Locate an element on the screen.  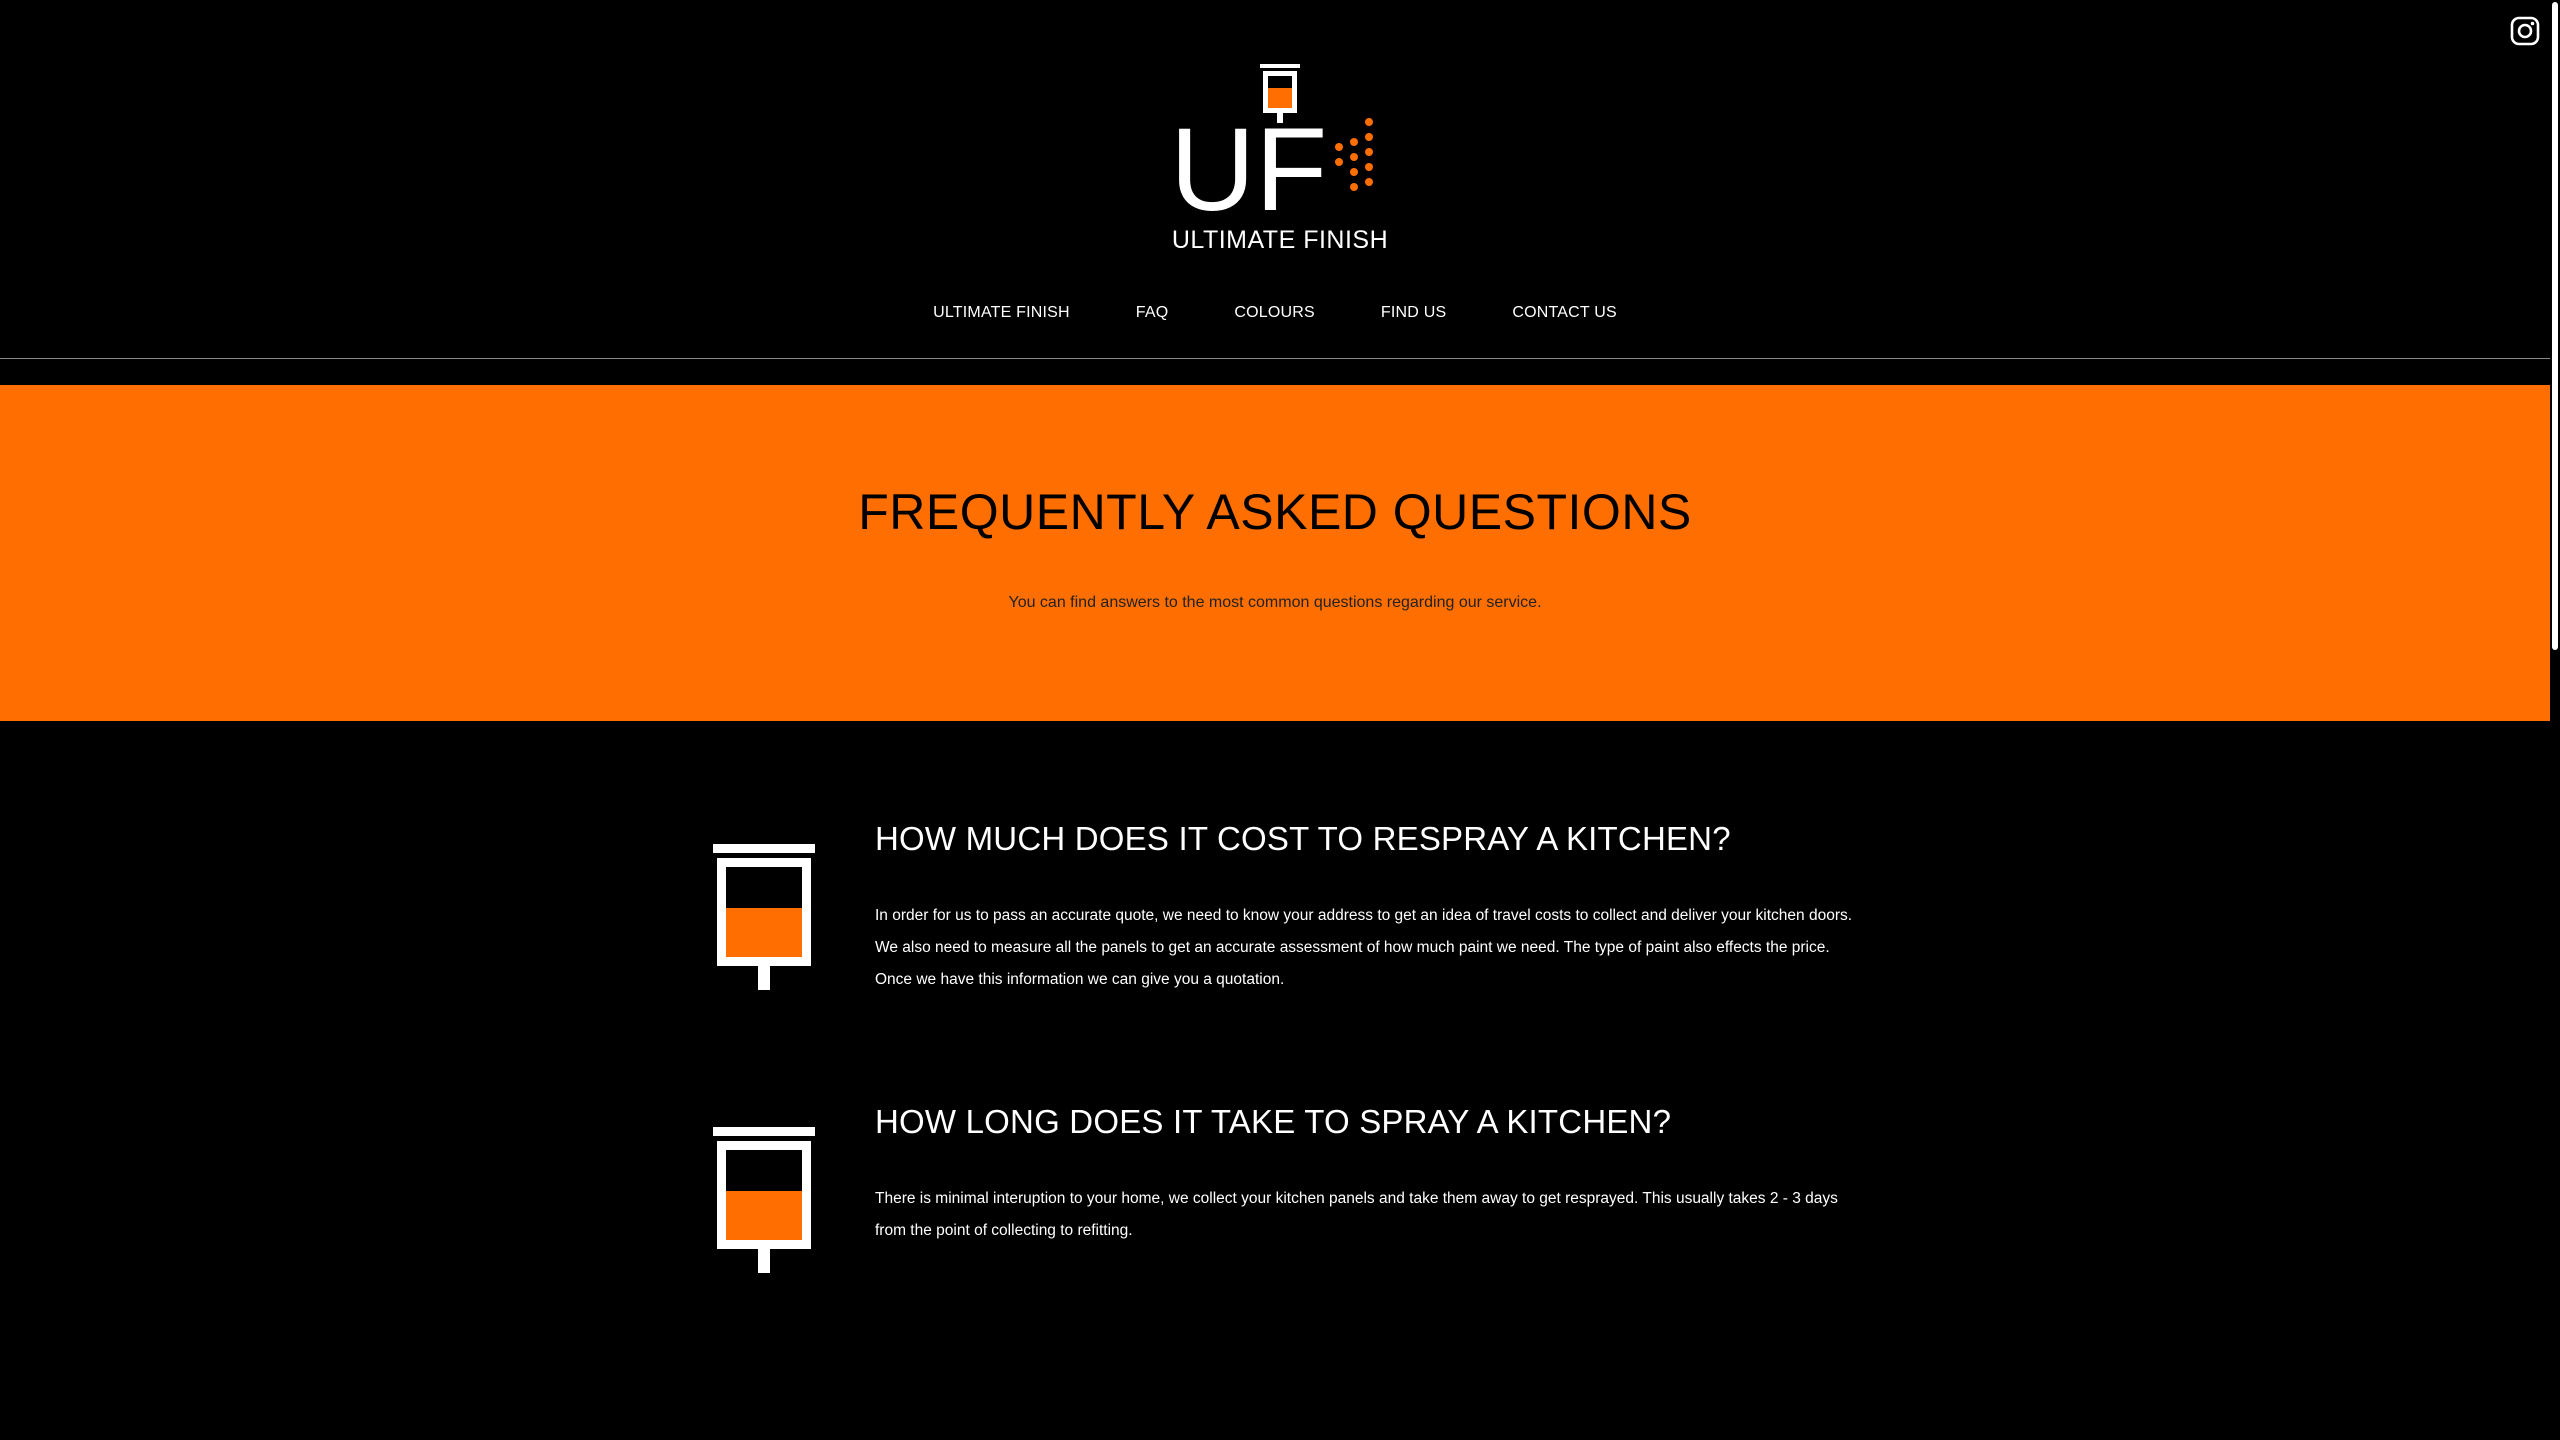
scrollbar-thumb is located at coordinates (2555, 326).